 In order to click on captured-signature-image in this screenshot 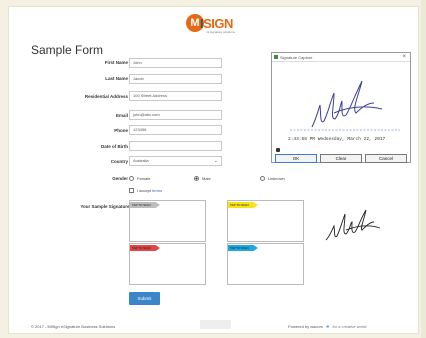, I will do `click(353, 225)`.